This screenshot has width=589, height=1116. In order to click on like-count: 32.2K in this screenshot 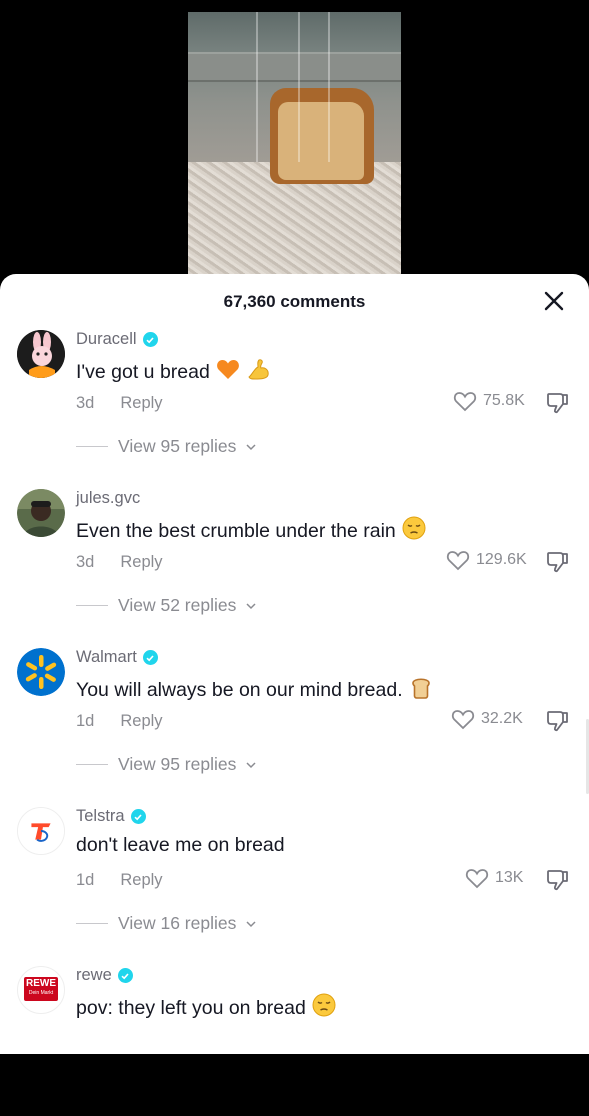, I will do `click(502, 718)`.